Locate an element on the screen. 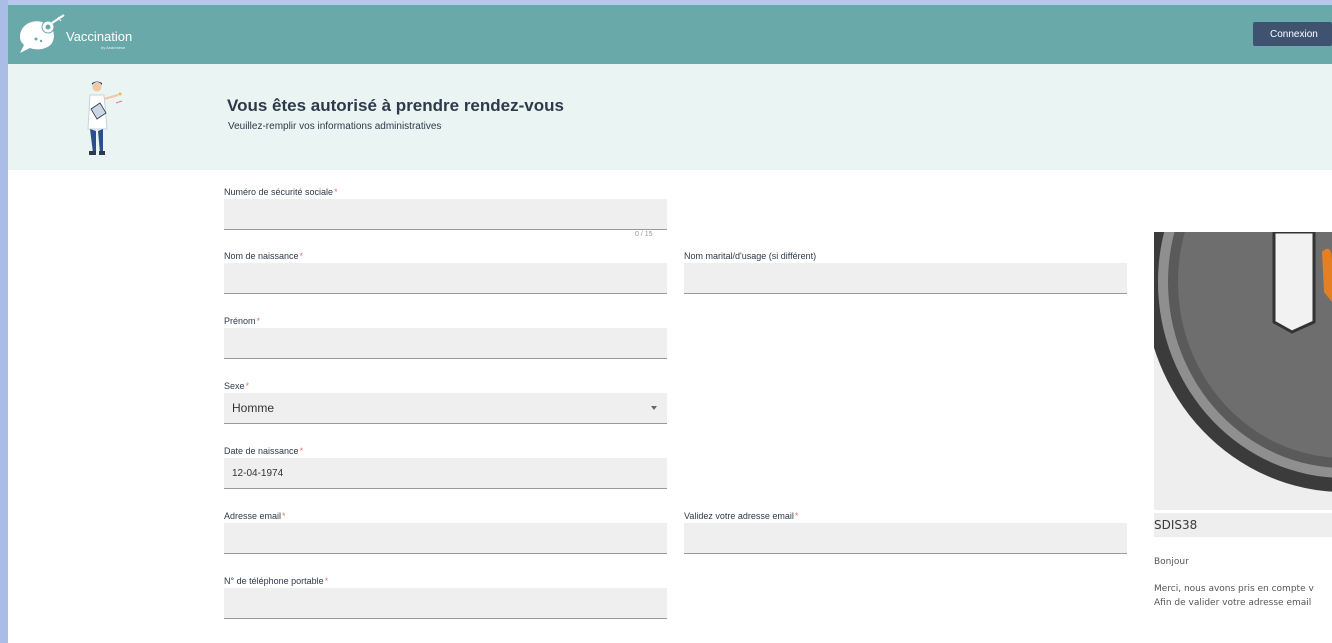  email-input is located at coordinates (445, 538).